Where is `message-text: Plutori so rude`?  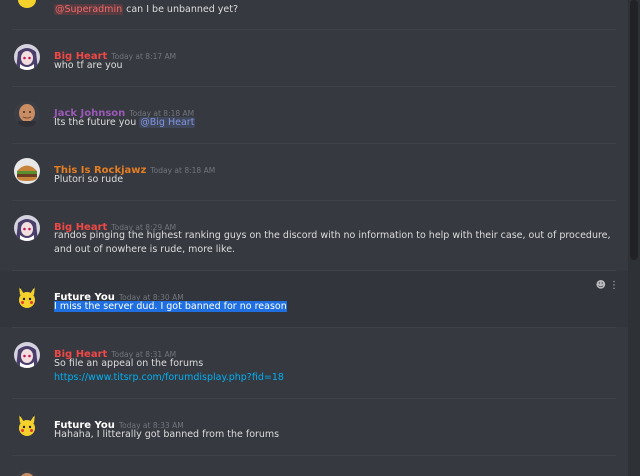 message-text: Plutori so rude is located at coordinates (89, 179).